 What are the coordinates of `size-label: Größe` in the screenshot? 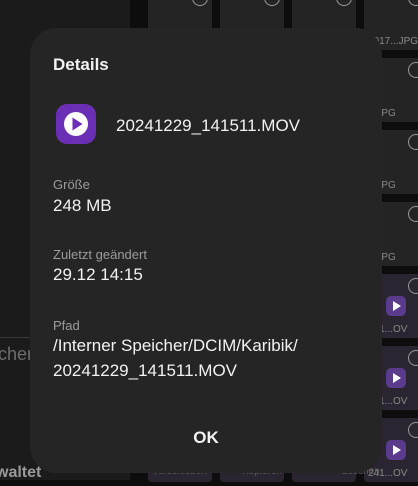 It's located at (71, 184).